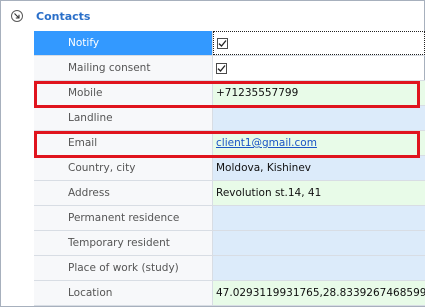  Describe the element at coordinates (319, 43) in the screenshot. I see `notify-value-cell` at that location.